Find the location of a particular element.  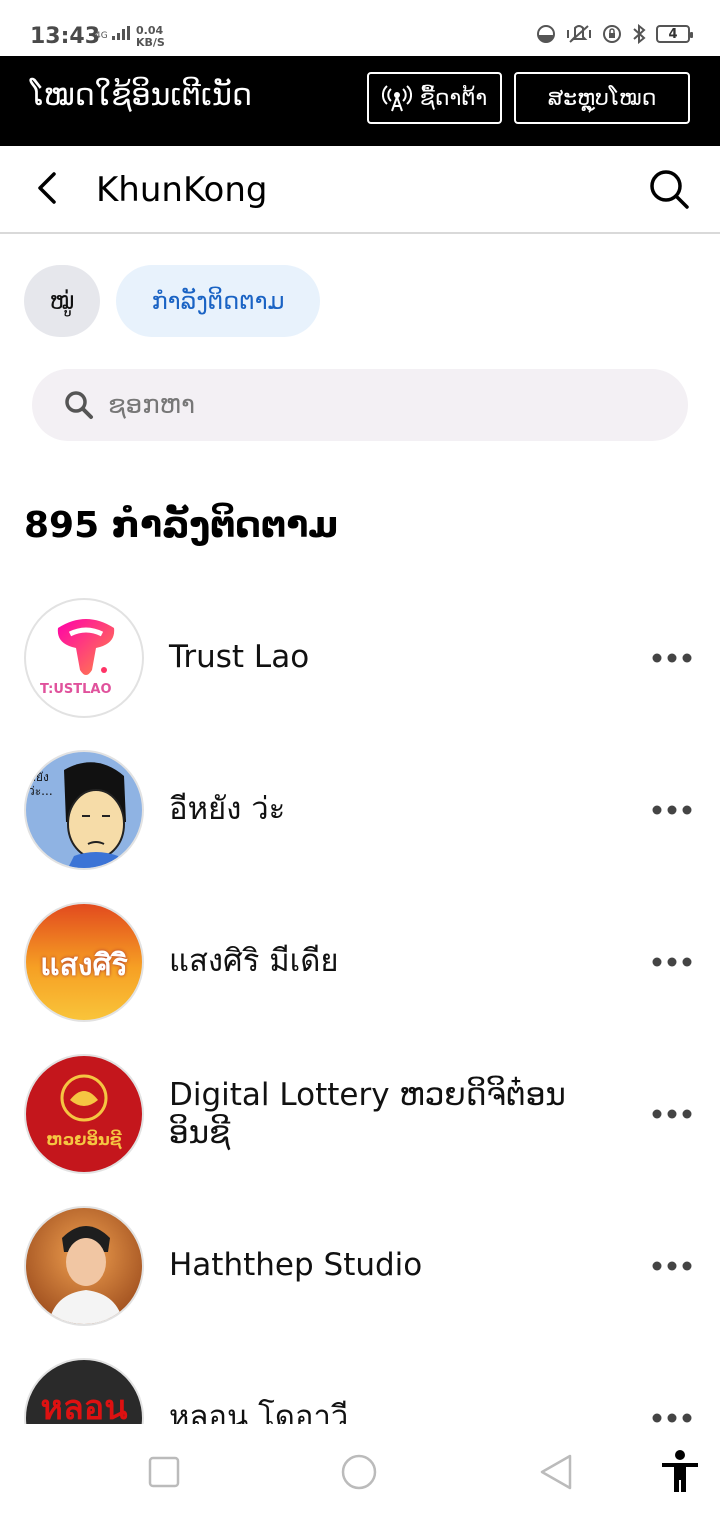

trust-lao-logo is located at coordinates (86, 647).